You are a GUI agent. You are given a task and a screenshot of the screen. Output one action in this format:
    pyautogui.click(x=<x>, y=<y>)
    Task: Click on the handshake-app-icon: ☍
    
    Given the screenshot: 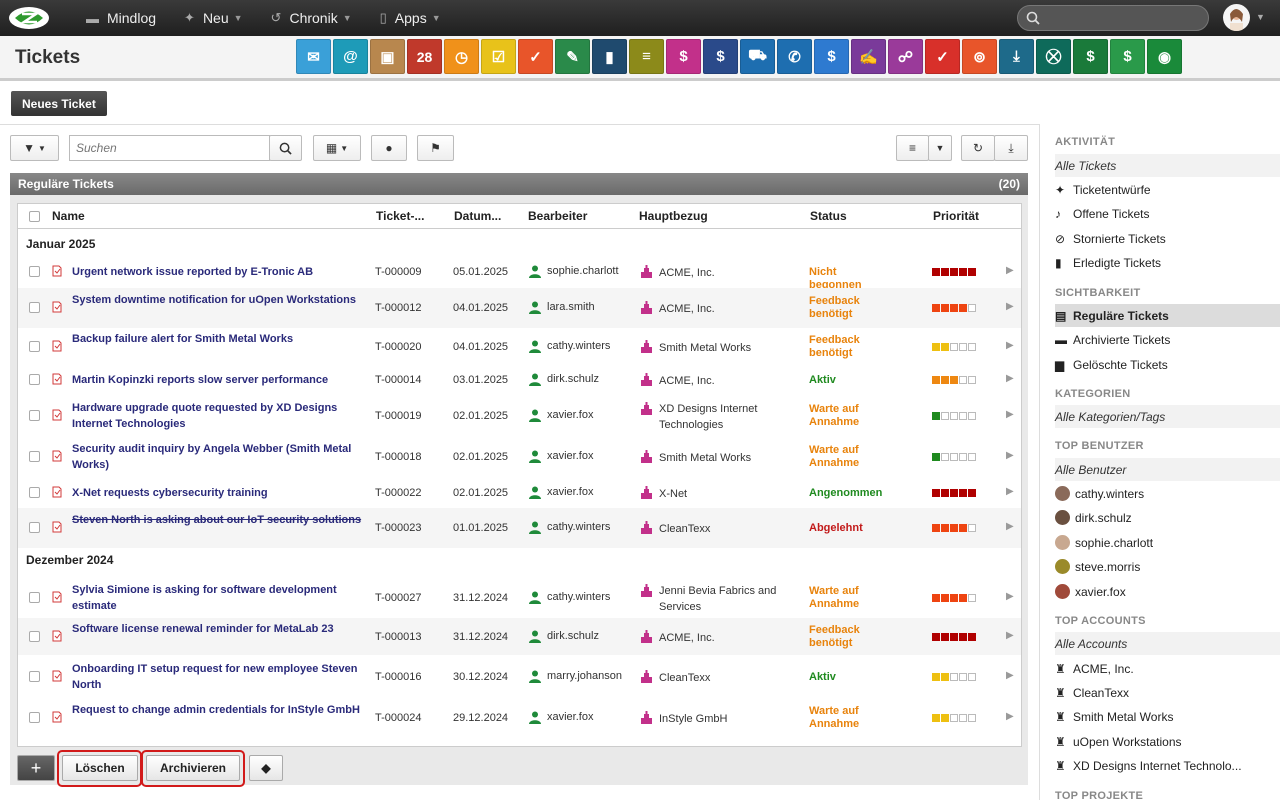 What is the action you would take?
    pyautogui.click(x=905, y=56)
    